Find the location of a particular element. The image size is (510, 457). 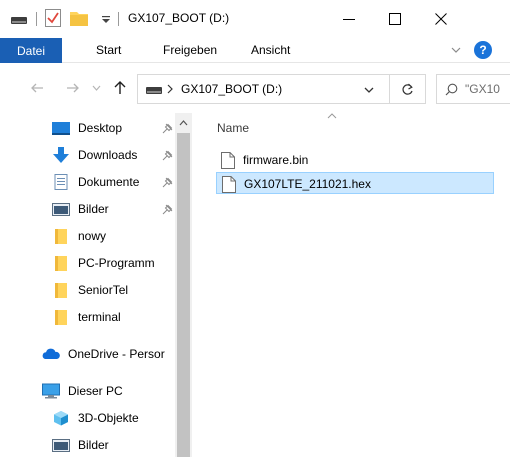

help-button: ? is located at coordinates (483, 50).